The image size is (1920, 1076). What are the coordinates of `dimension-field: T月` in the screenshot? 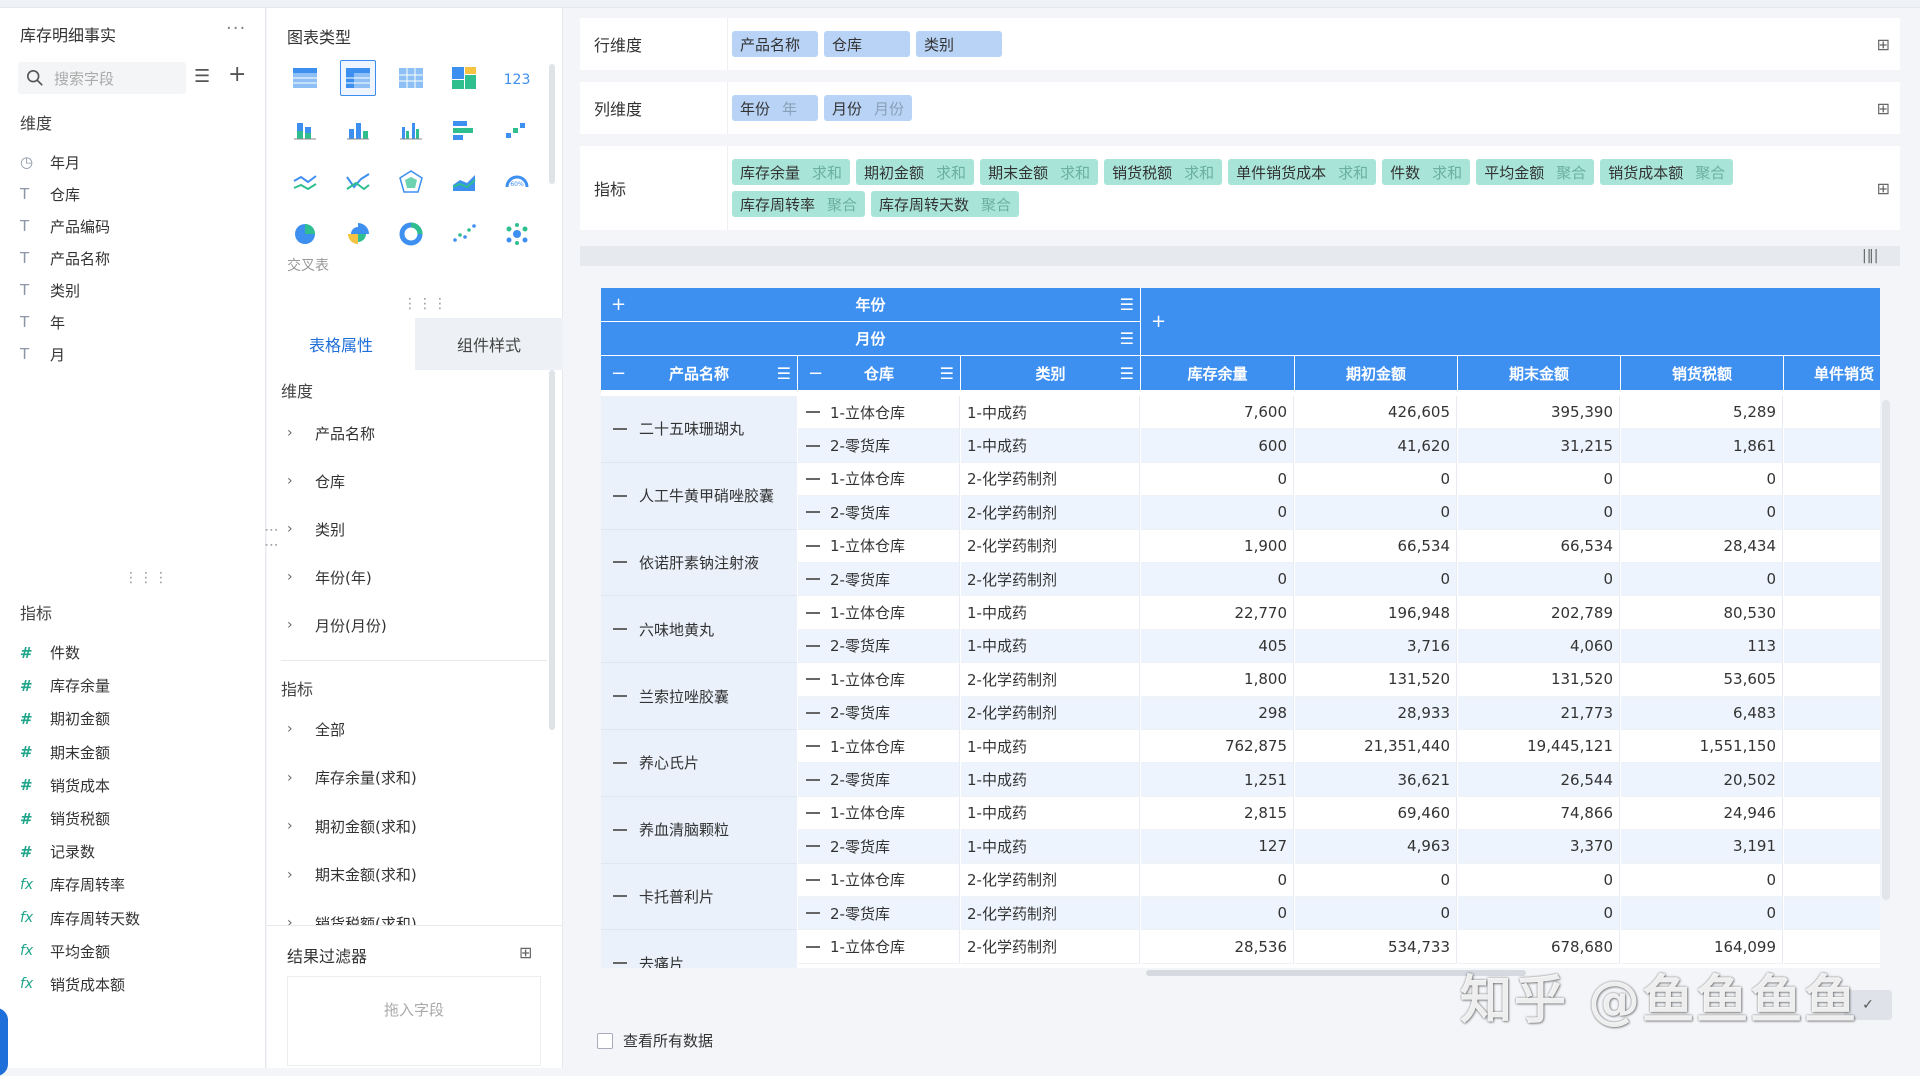 It's located at (65, 354).